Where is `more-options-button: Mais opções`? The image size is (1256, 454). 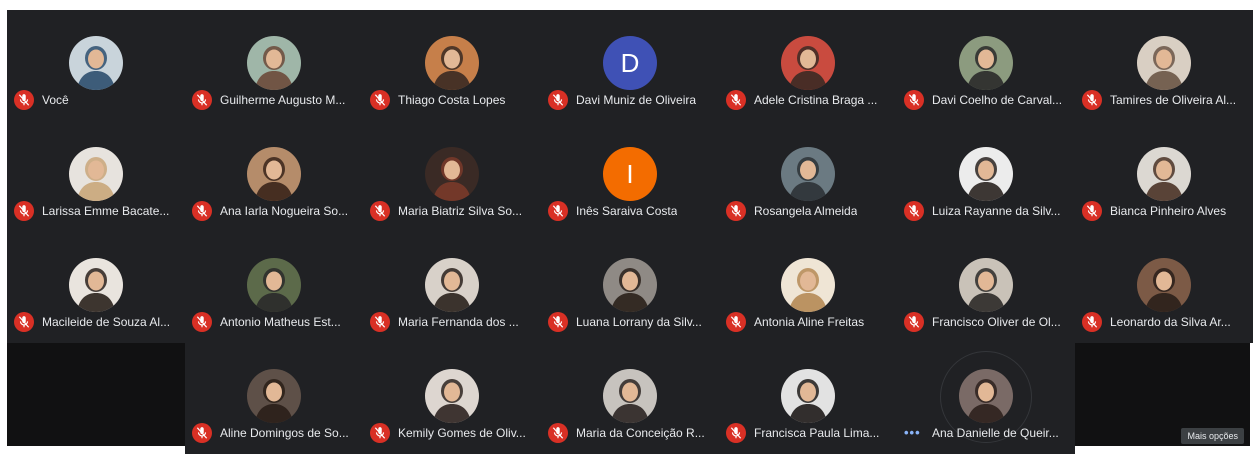
more-options-button: Mais opções is located at coordinates (1212, 436).